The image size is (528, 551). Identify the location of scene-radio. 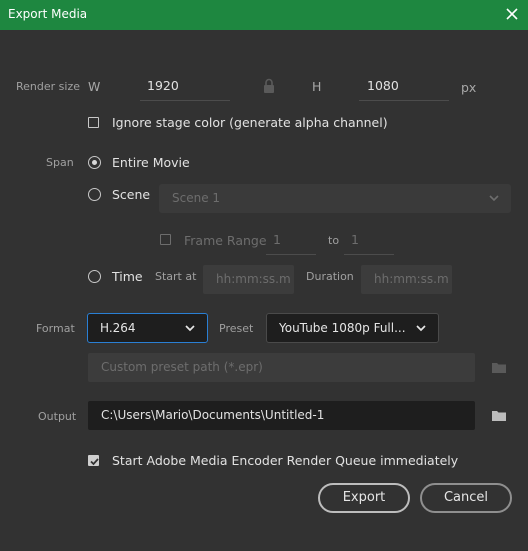
(94, 194).